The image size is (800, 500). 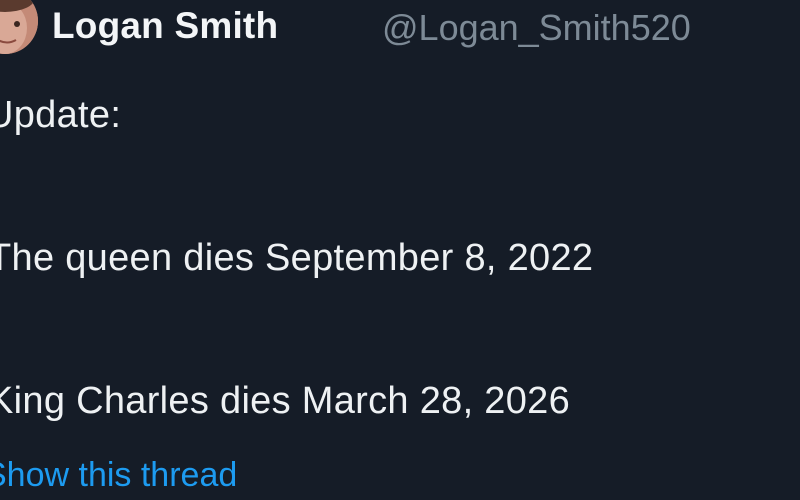 What do you see at coordinates (536, 28) in the screenshot?
I see `author-handle: @Logan_Smith520` at bounding box center [536, 28].